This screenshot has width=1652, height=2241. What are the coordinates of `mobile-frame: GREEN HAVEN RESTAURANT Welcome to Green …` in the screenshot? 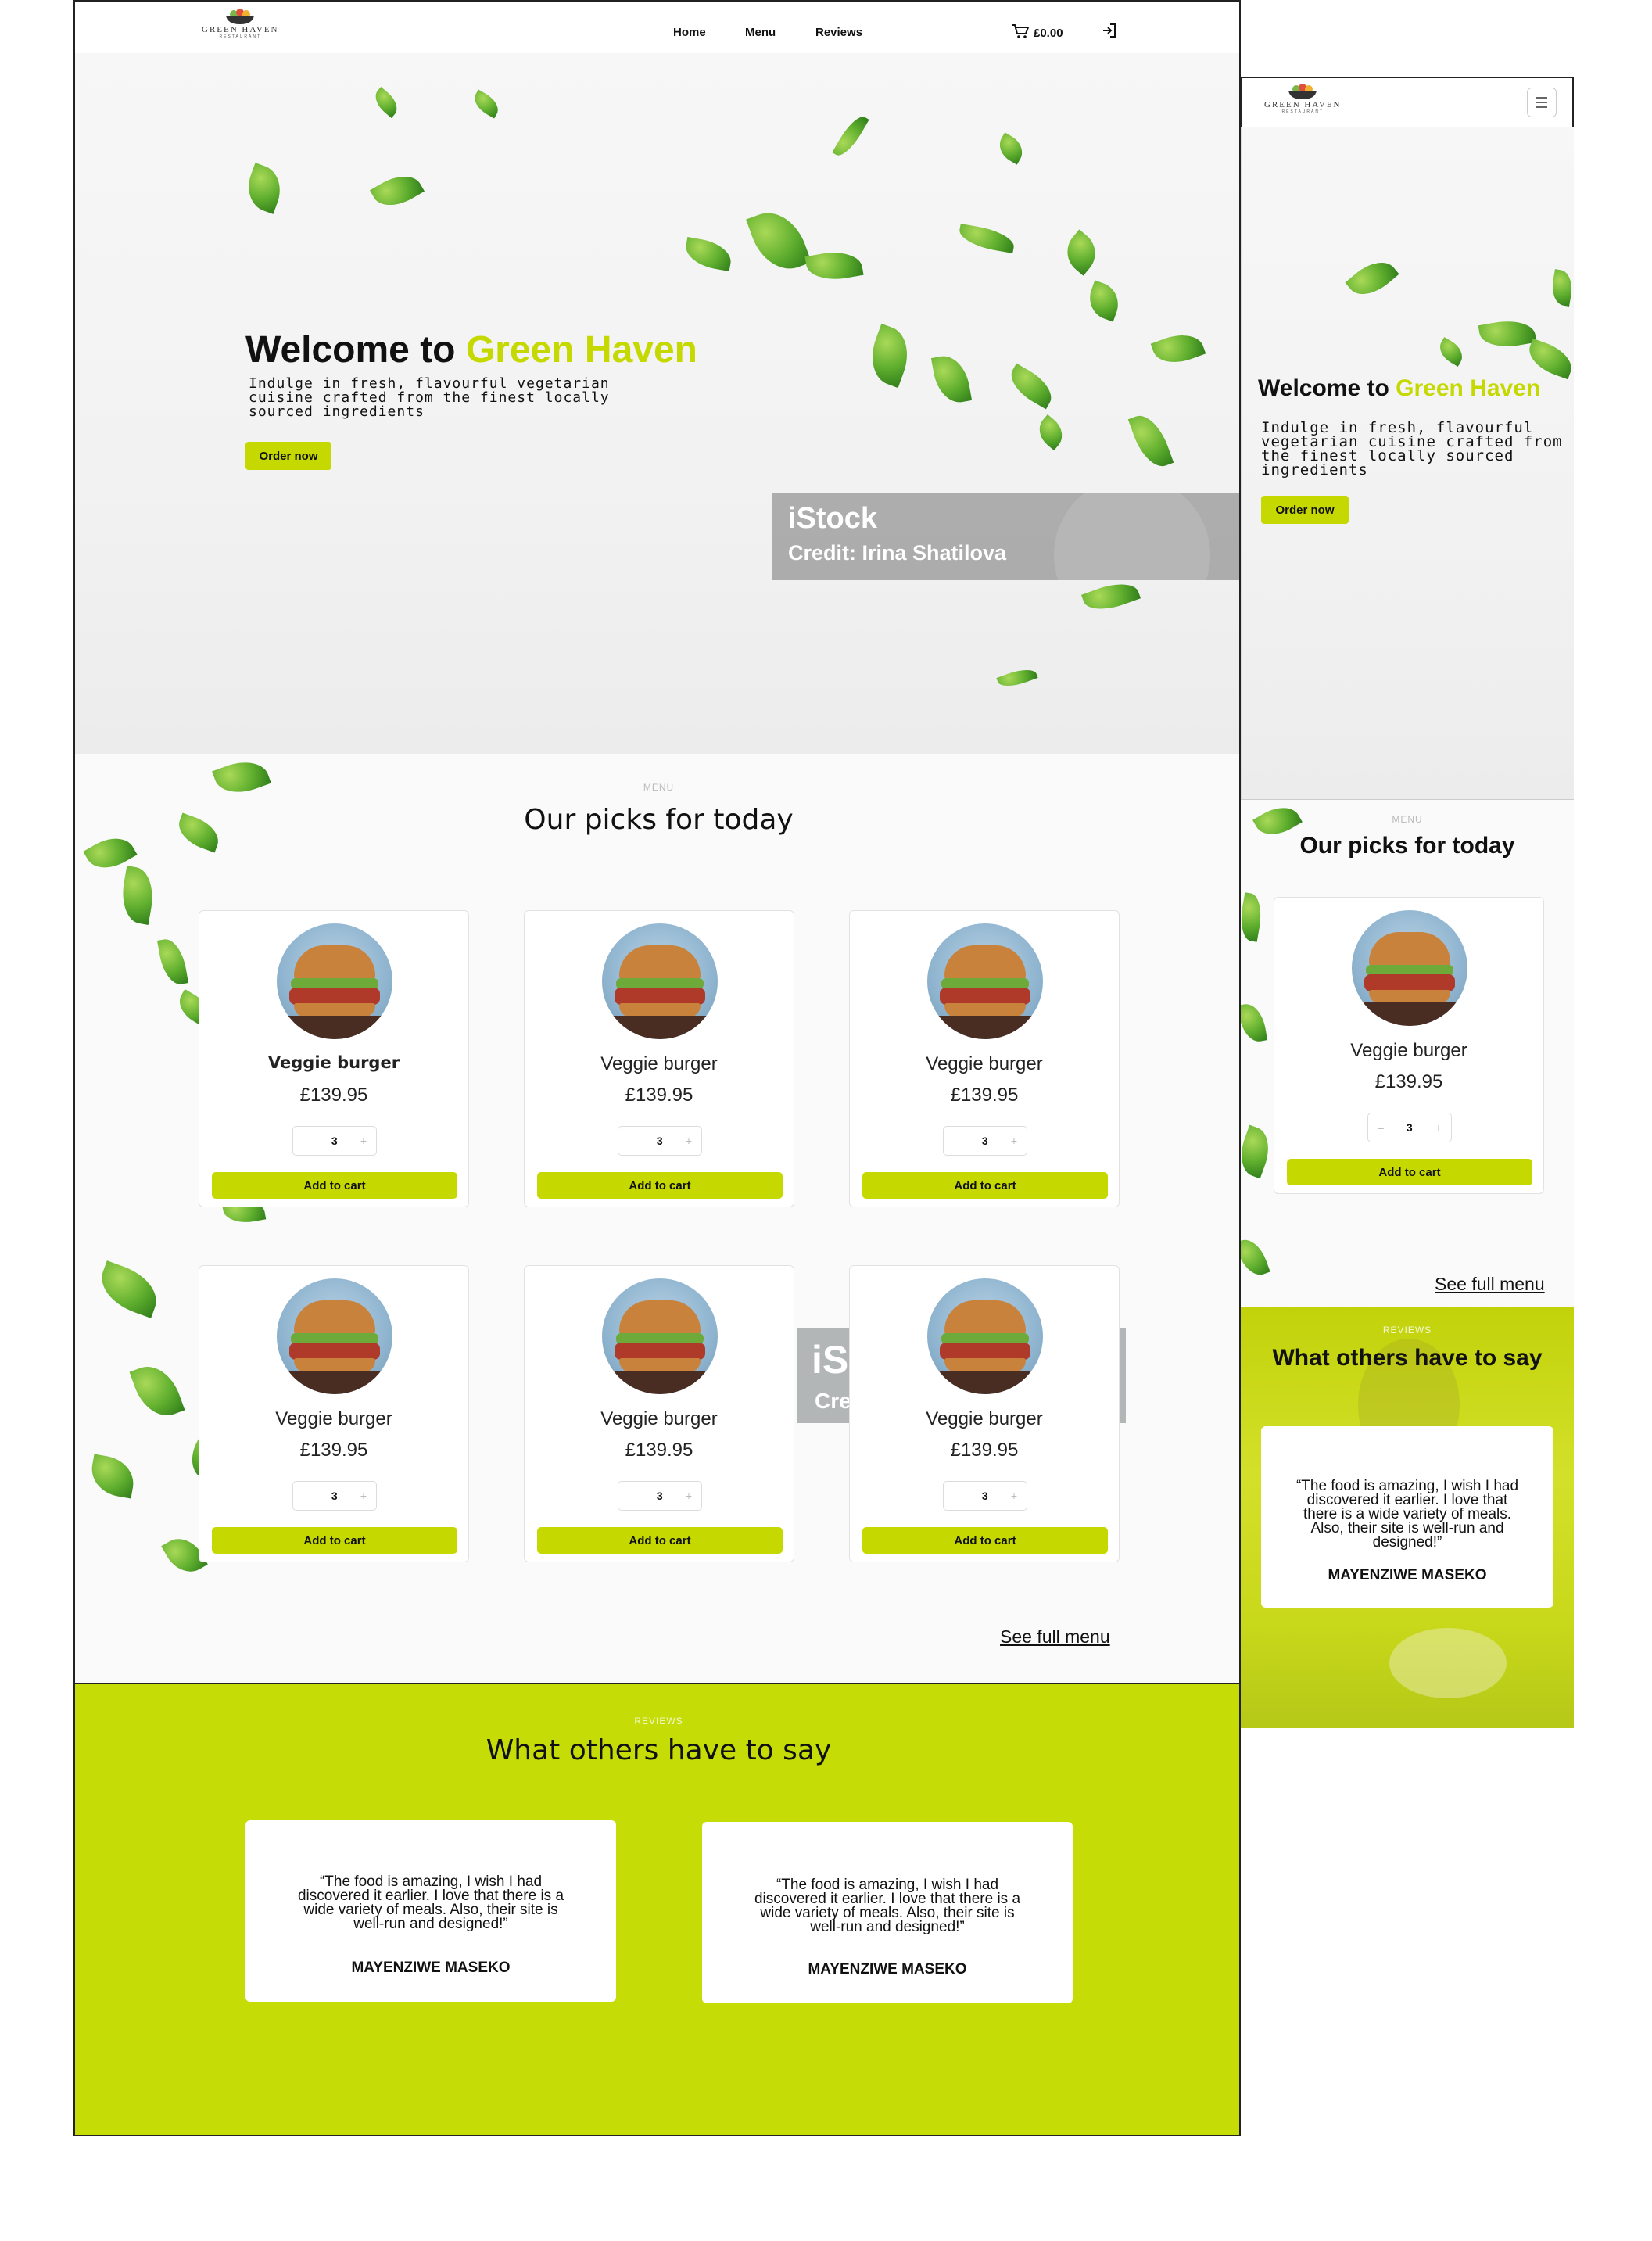 It's located at (1407, 902).